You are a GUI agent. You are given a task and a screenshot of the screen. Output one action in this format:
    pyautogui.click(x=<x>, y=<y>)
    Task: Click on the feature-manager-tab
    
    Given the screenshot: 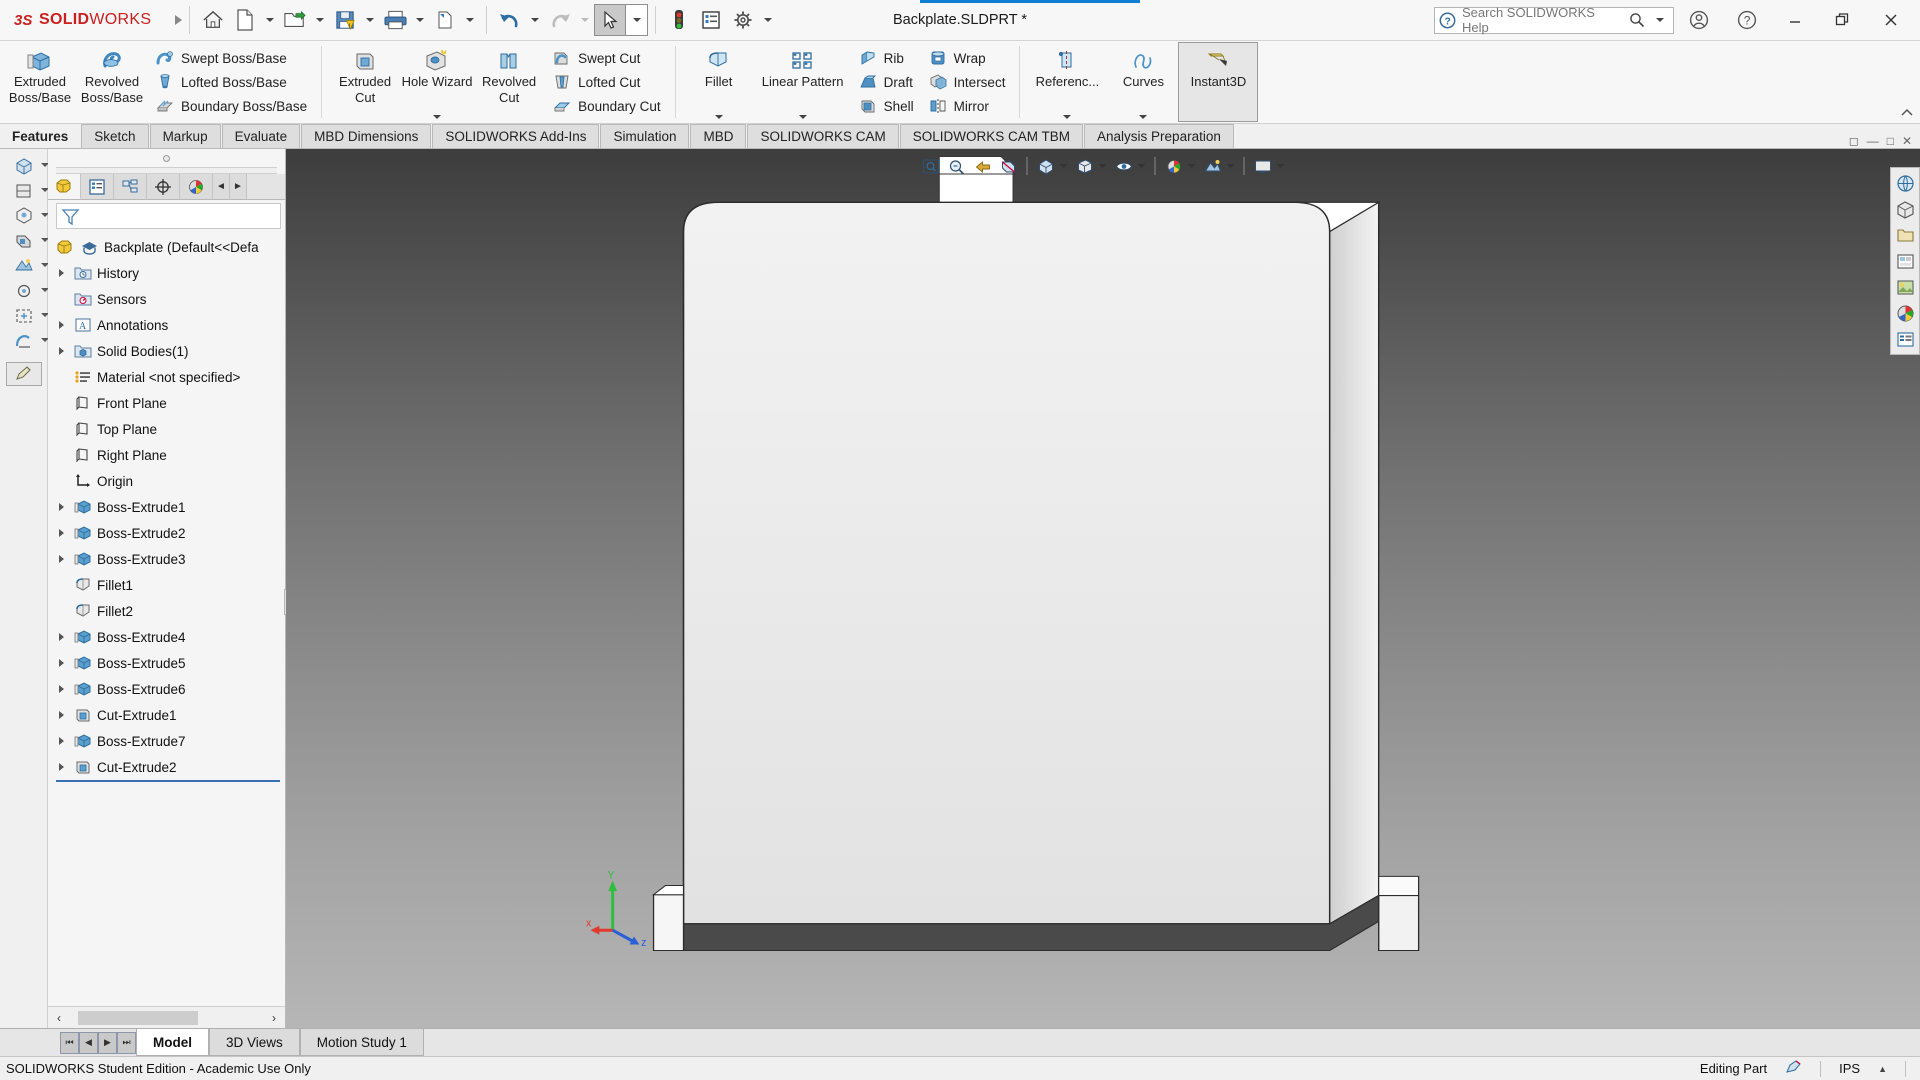 What is the action you would take?
    pyautogui.click(x=64, y=186)
    